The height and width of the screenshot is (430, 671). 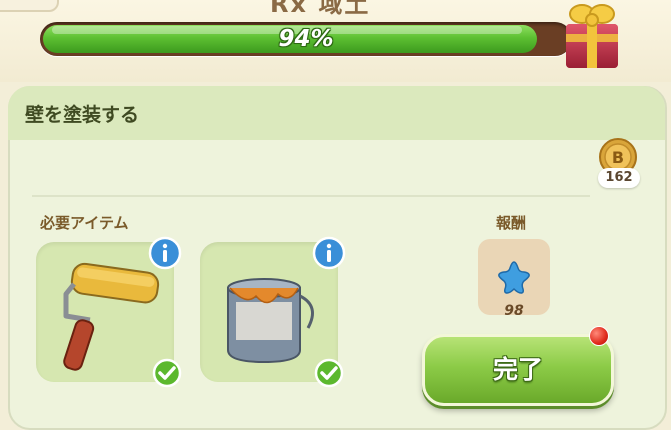 What do you see at coordinates (619, 178) in the screenshot?
I see `coin-count: 162` at bounding box center [619, 178].